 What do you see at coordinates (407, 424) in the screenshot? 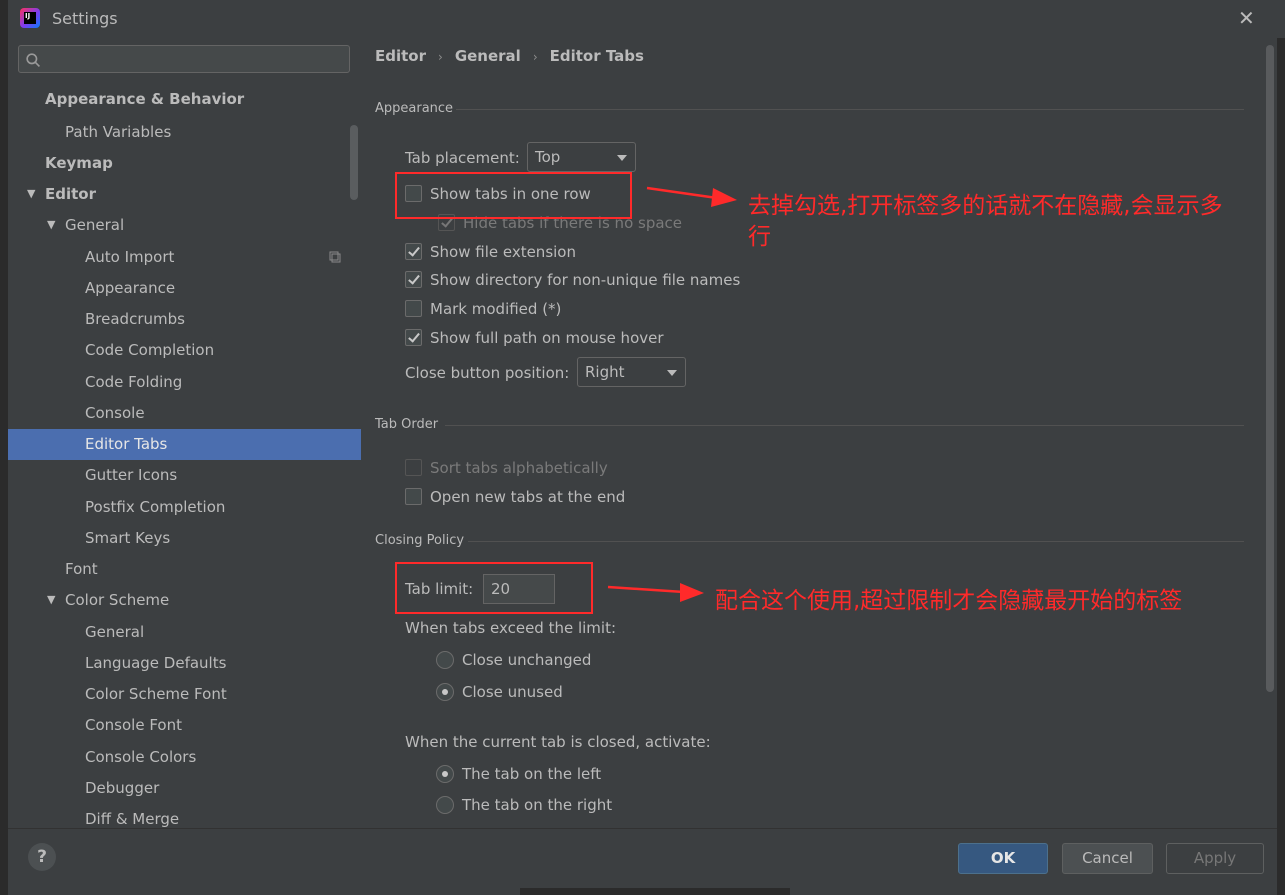
I see `section-title-tab-order: Tab Order` at bounding box center [407, 424].